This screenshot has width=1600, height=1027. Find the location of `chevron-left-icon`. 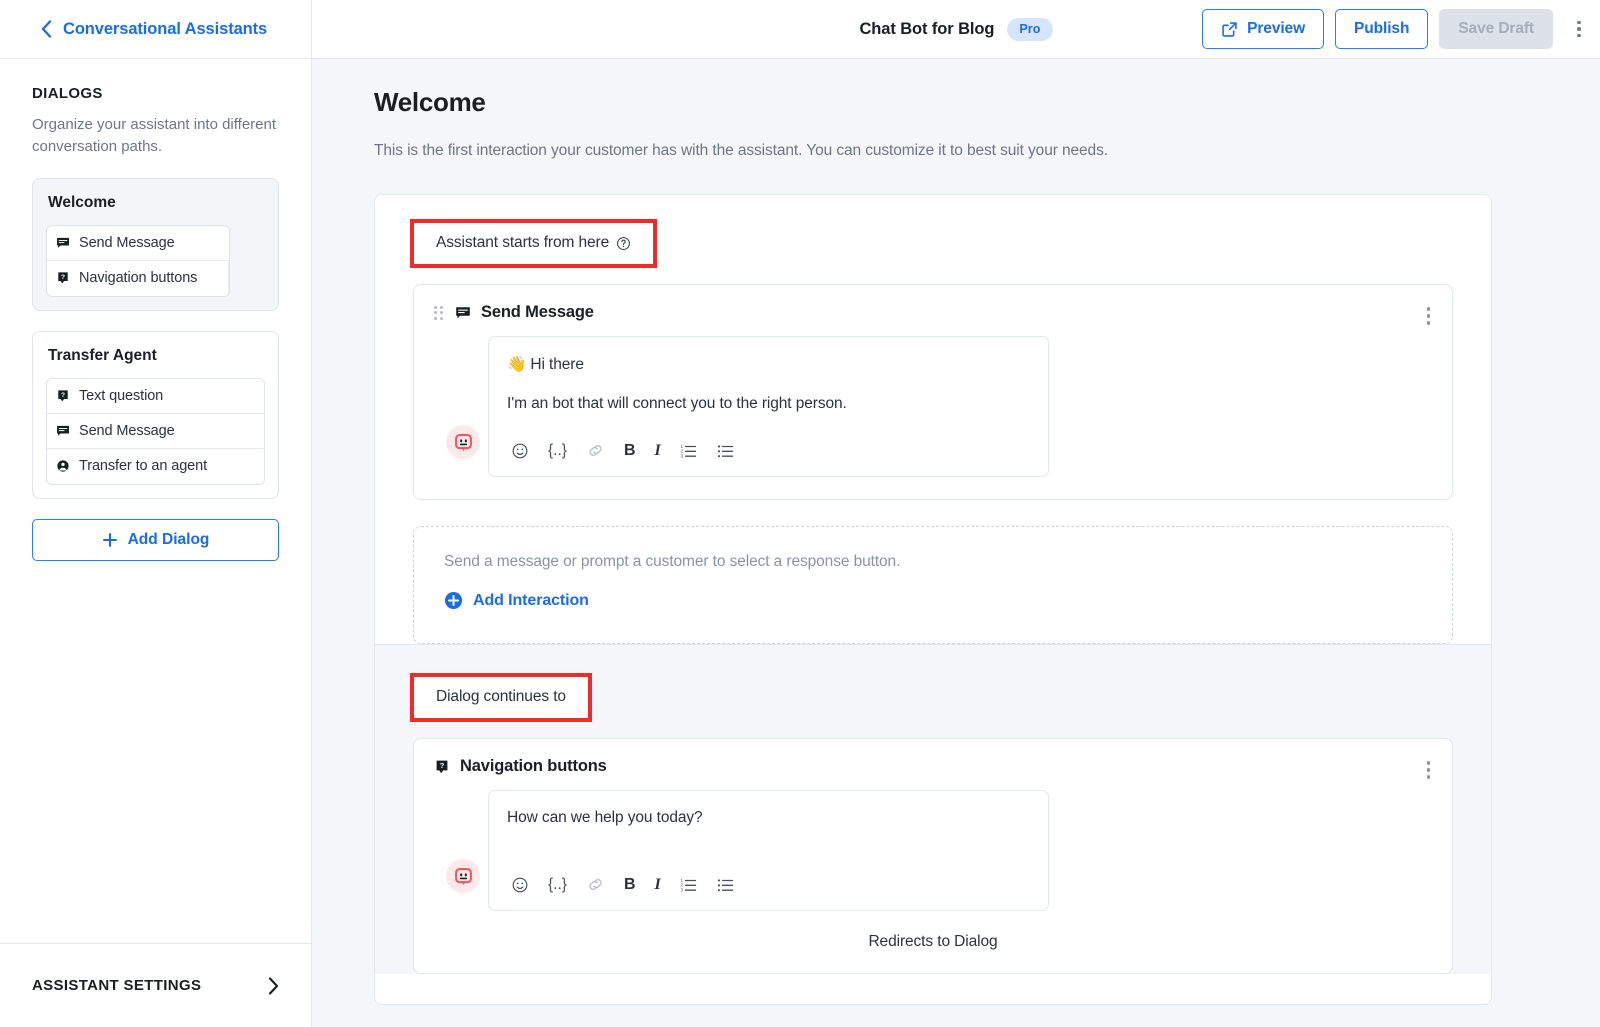

chevron-left-icon is located at coordinates (46, 29).